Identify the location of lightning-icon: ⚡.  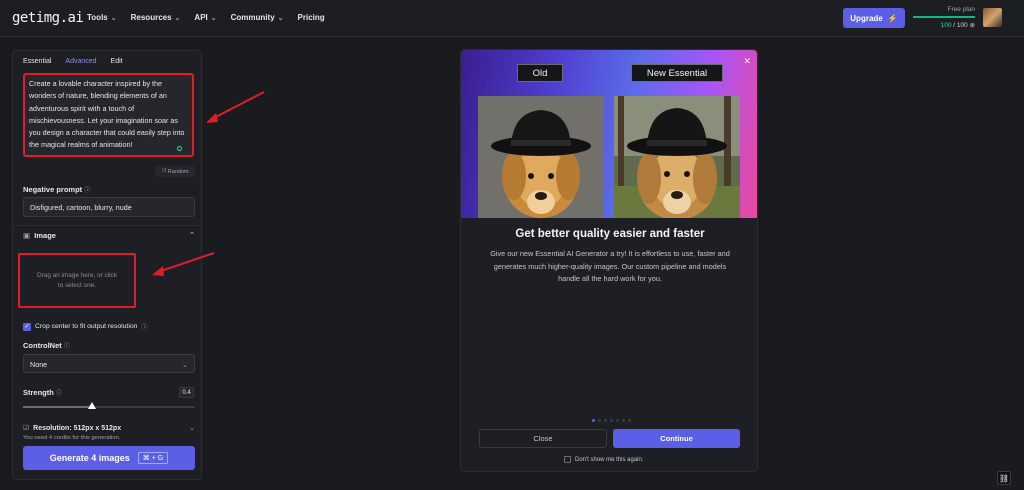
(892, 18).